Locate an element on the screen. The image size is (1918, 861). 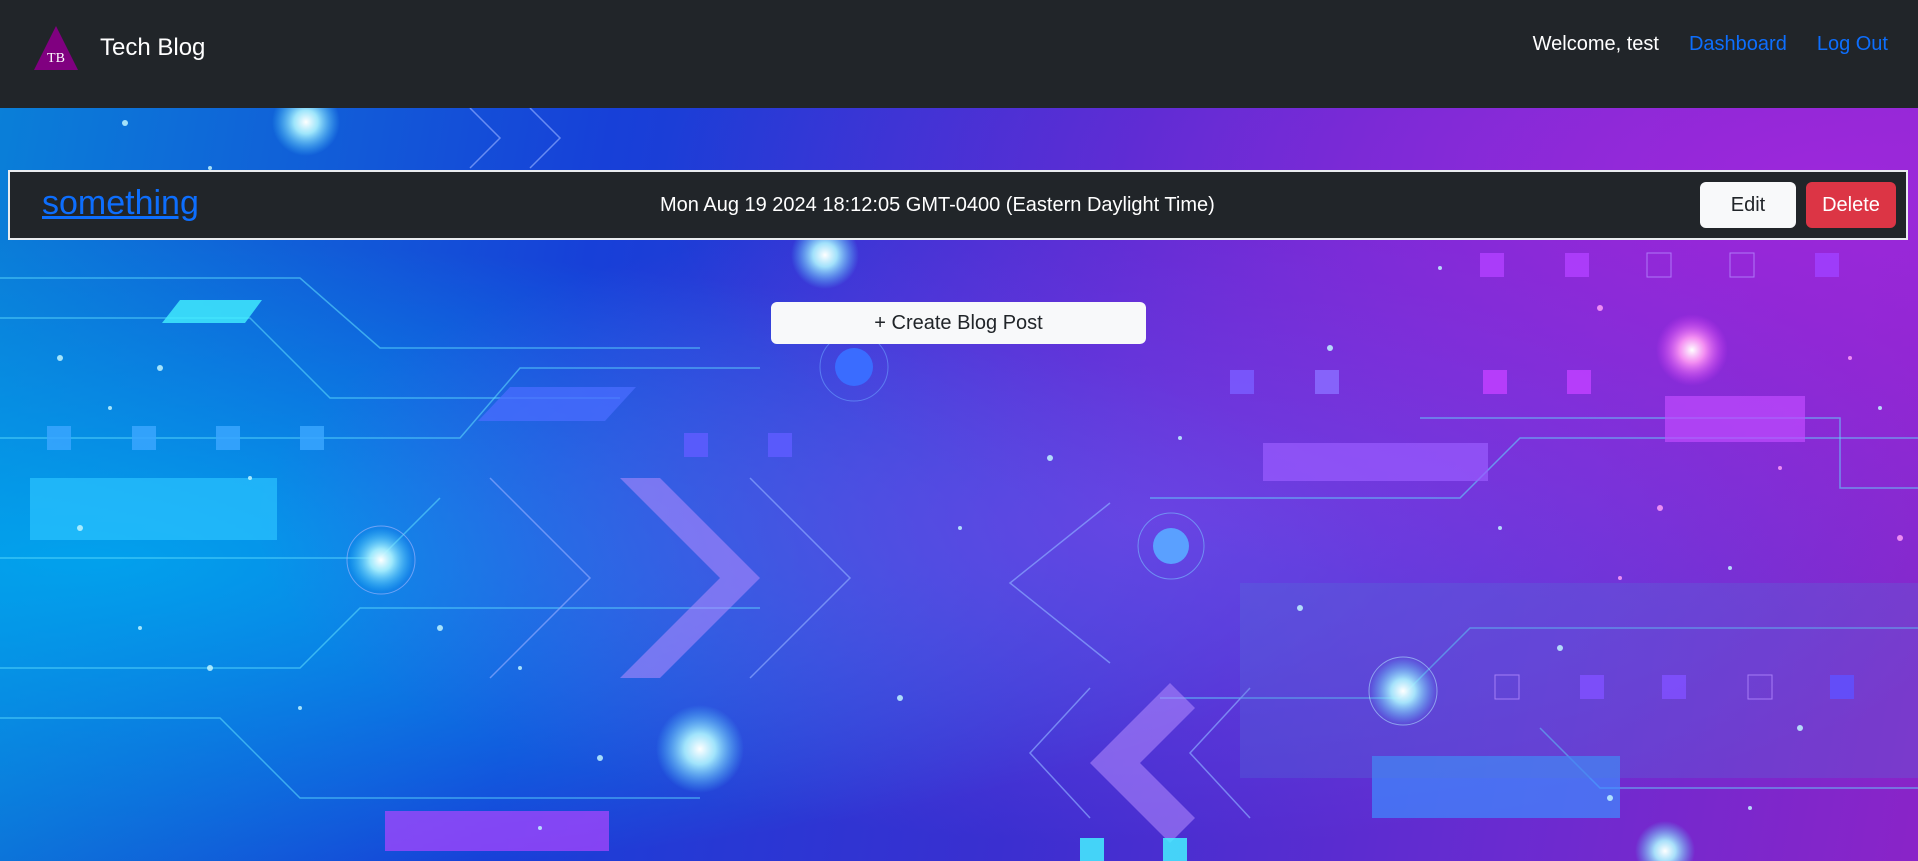
edit-button: Edit is located at coordinates (1748, 205).